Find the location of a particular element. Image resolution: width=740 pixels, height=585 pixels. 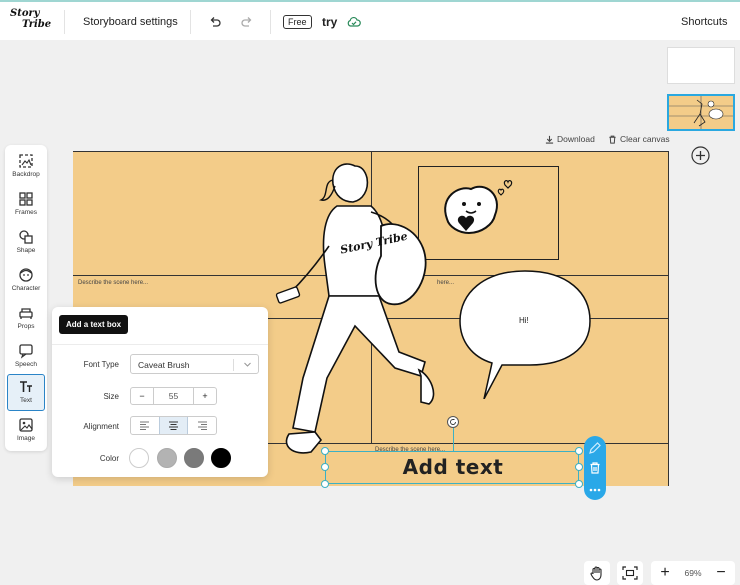

plus-circle-icon is located at coordinates (700, 155).